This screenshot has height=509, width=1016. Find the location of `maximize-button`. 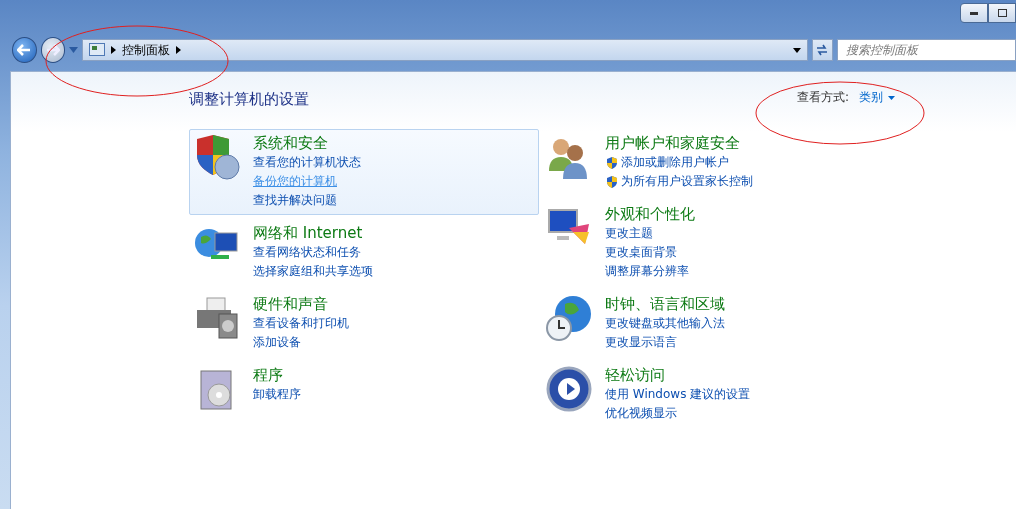

maximize-button is located at coordinates (1002, 13).